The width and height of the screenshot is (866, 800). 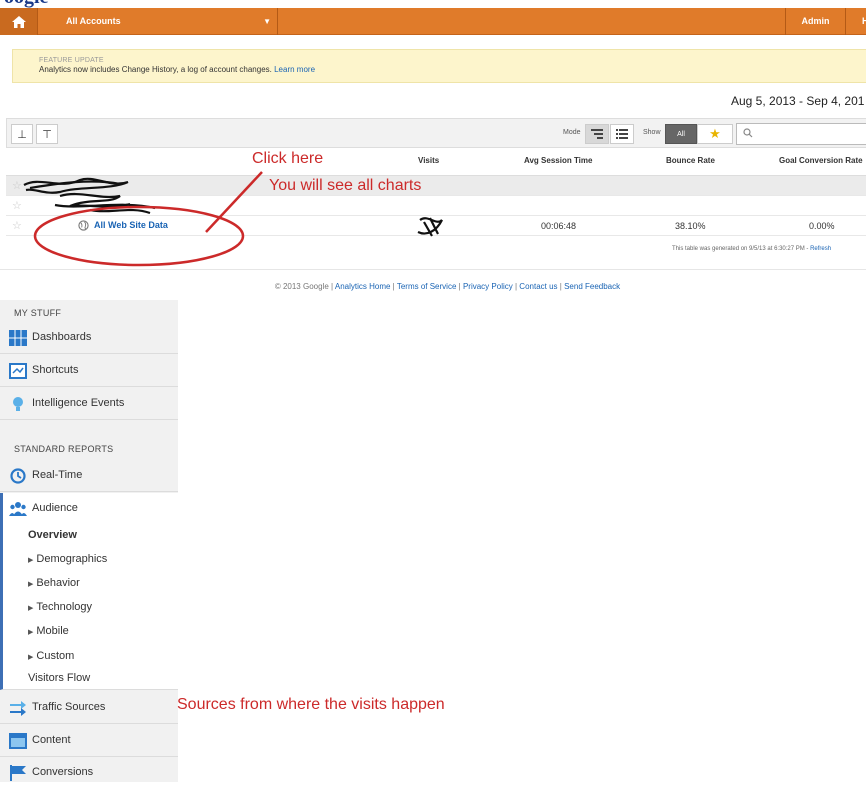 What do you see at coordinates (47, 134) in the screenshot?
I see `collapse-all-button: ⊤` at bounding box center [47, 134].